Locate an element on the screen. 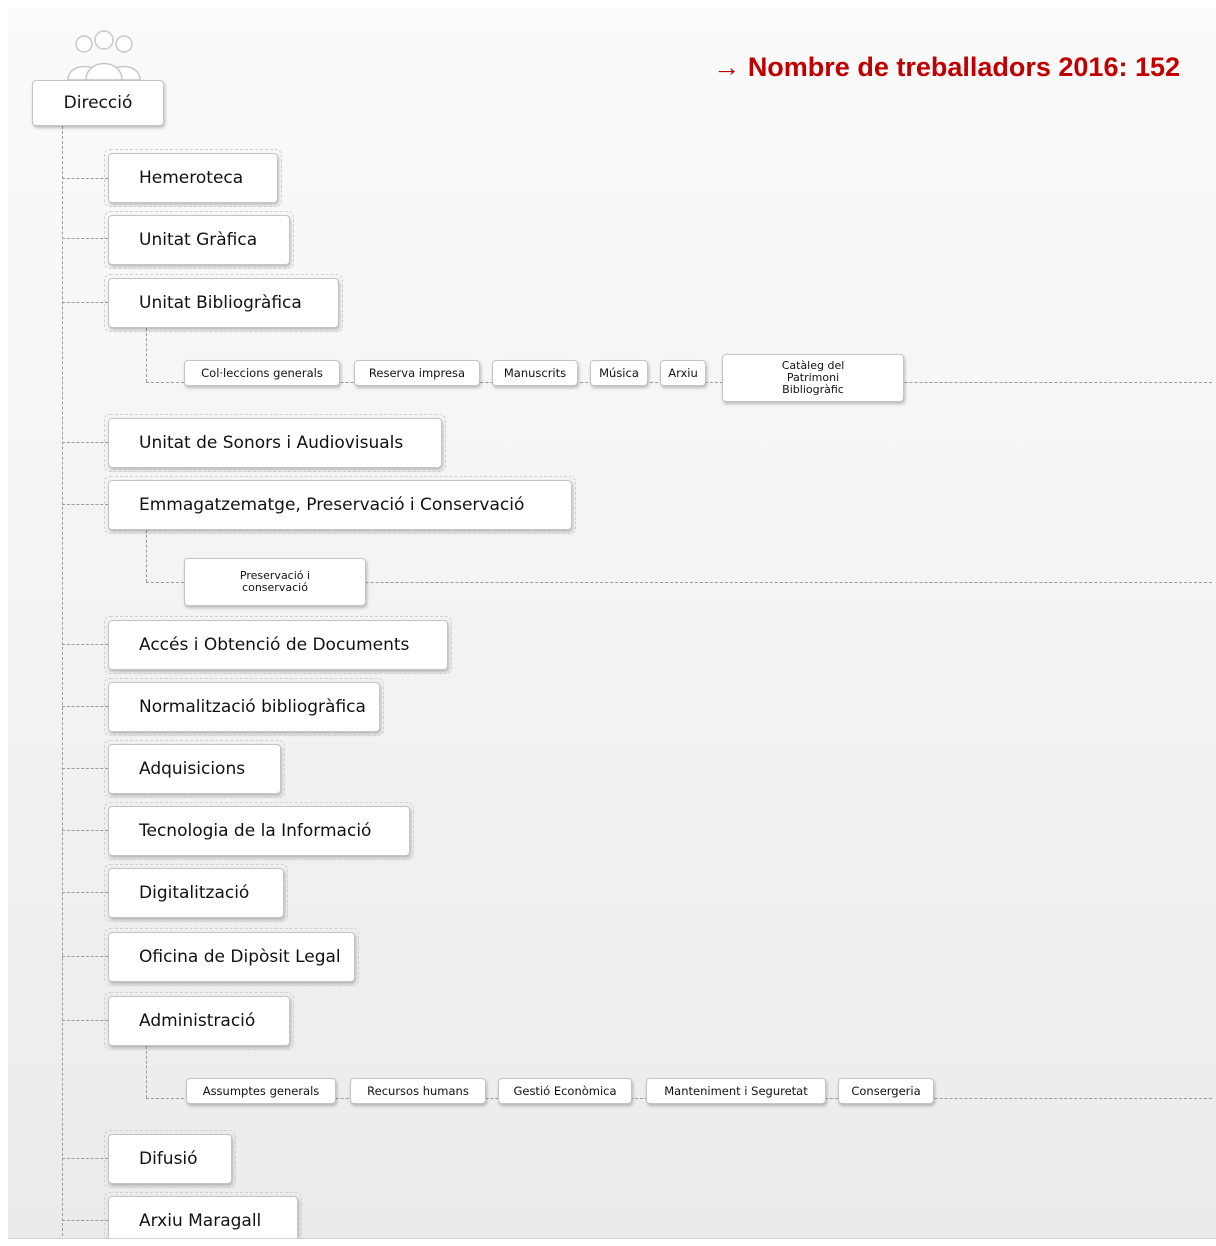 This screenshot has height=1246, width=1216. node-label: Digitalització is located at coordinates (194, 893).